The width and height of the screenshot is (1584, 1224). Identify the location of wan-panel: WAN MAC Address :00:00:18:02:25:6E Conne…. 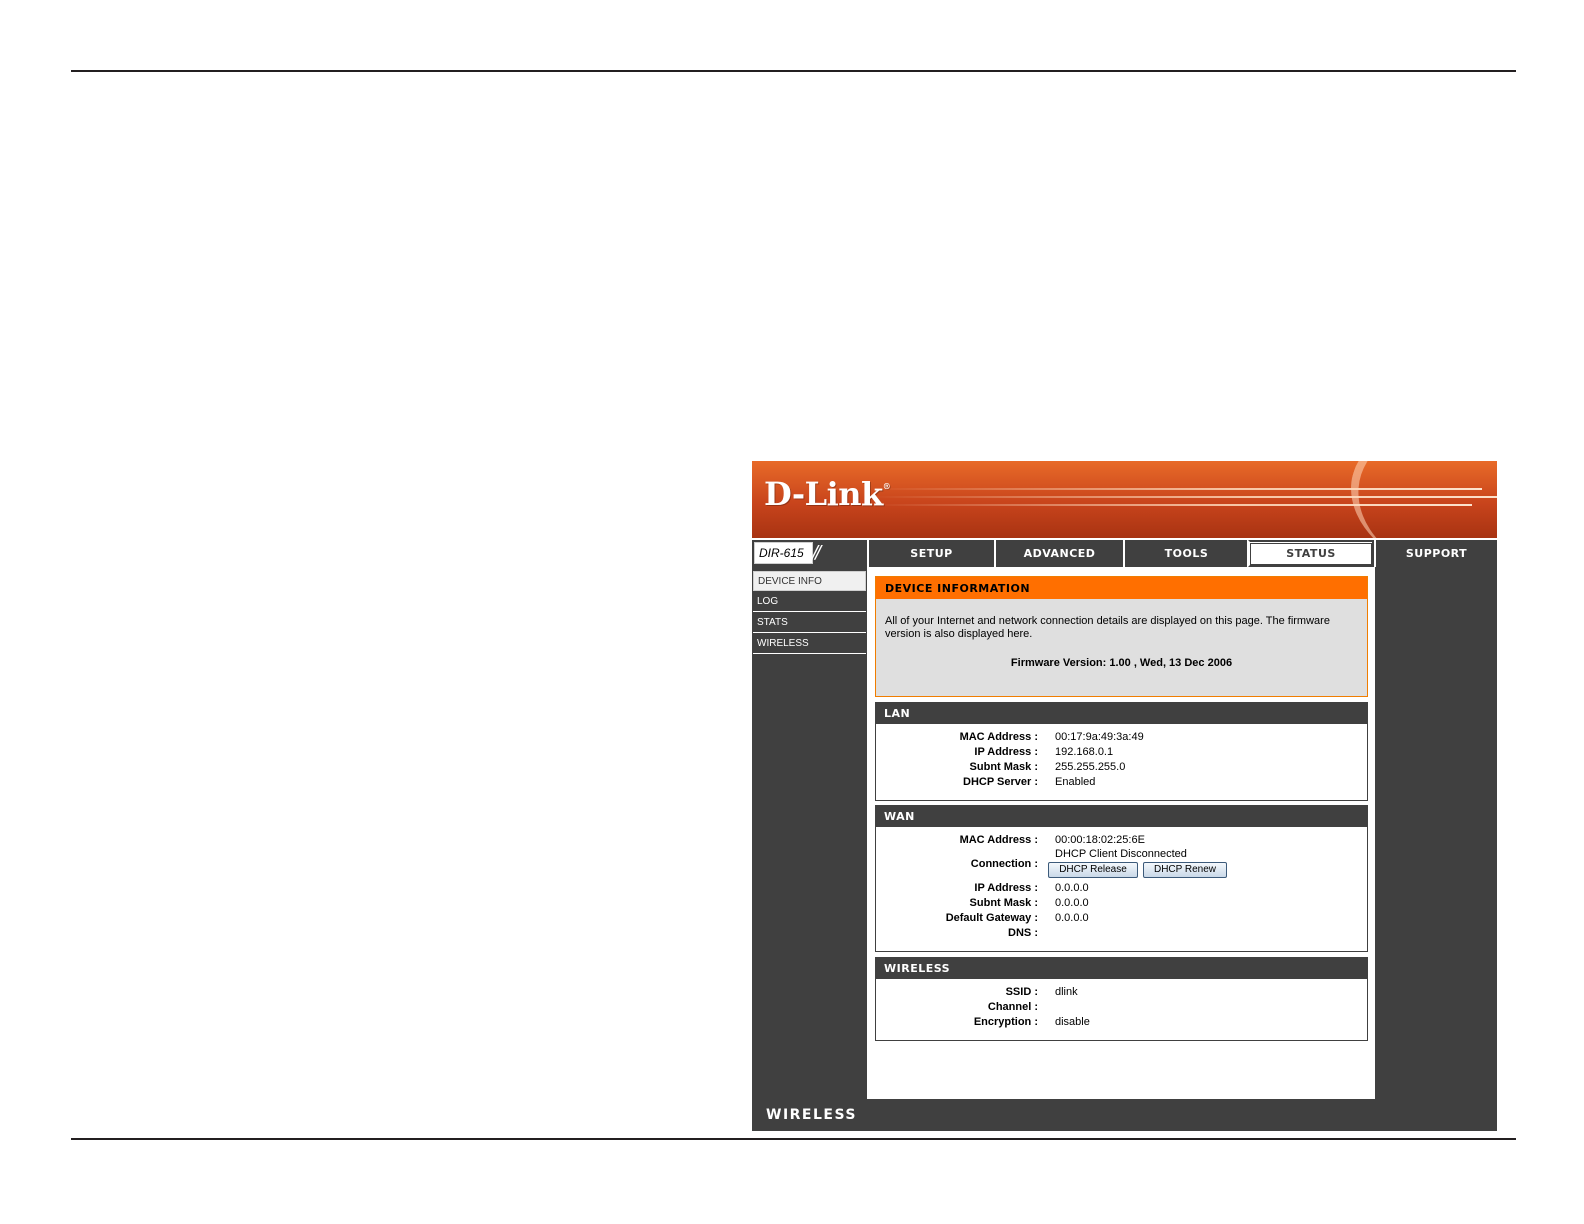
(1121, 878).